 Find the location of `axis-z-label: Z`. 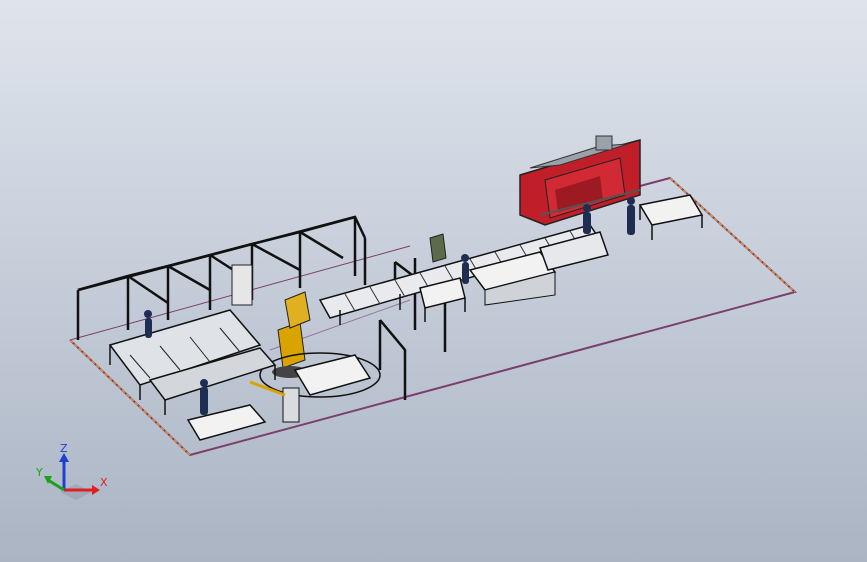

axis-z-label: Z is located at coordinates (64, 448).